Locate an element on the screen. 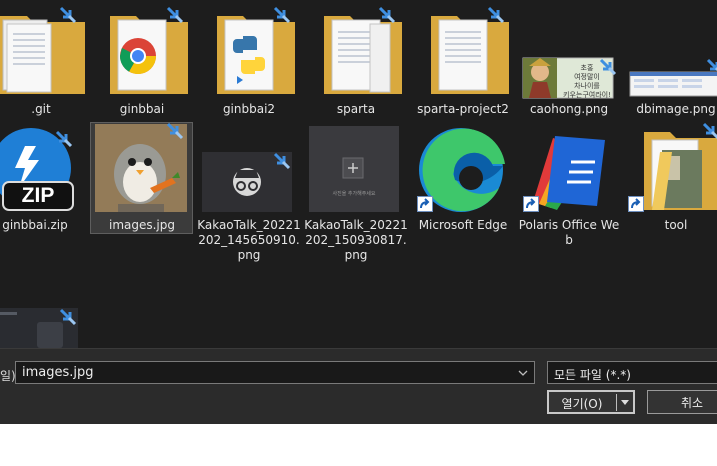 The height and width of the screenshot is (466, 717). file-item-partial is located at coordinates (44, 324).